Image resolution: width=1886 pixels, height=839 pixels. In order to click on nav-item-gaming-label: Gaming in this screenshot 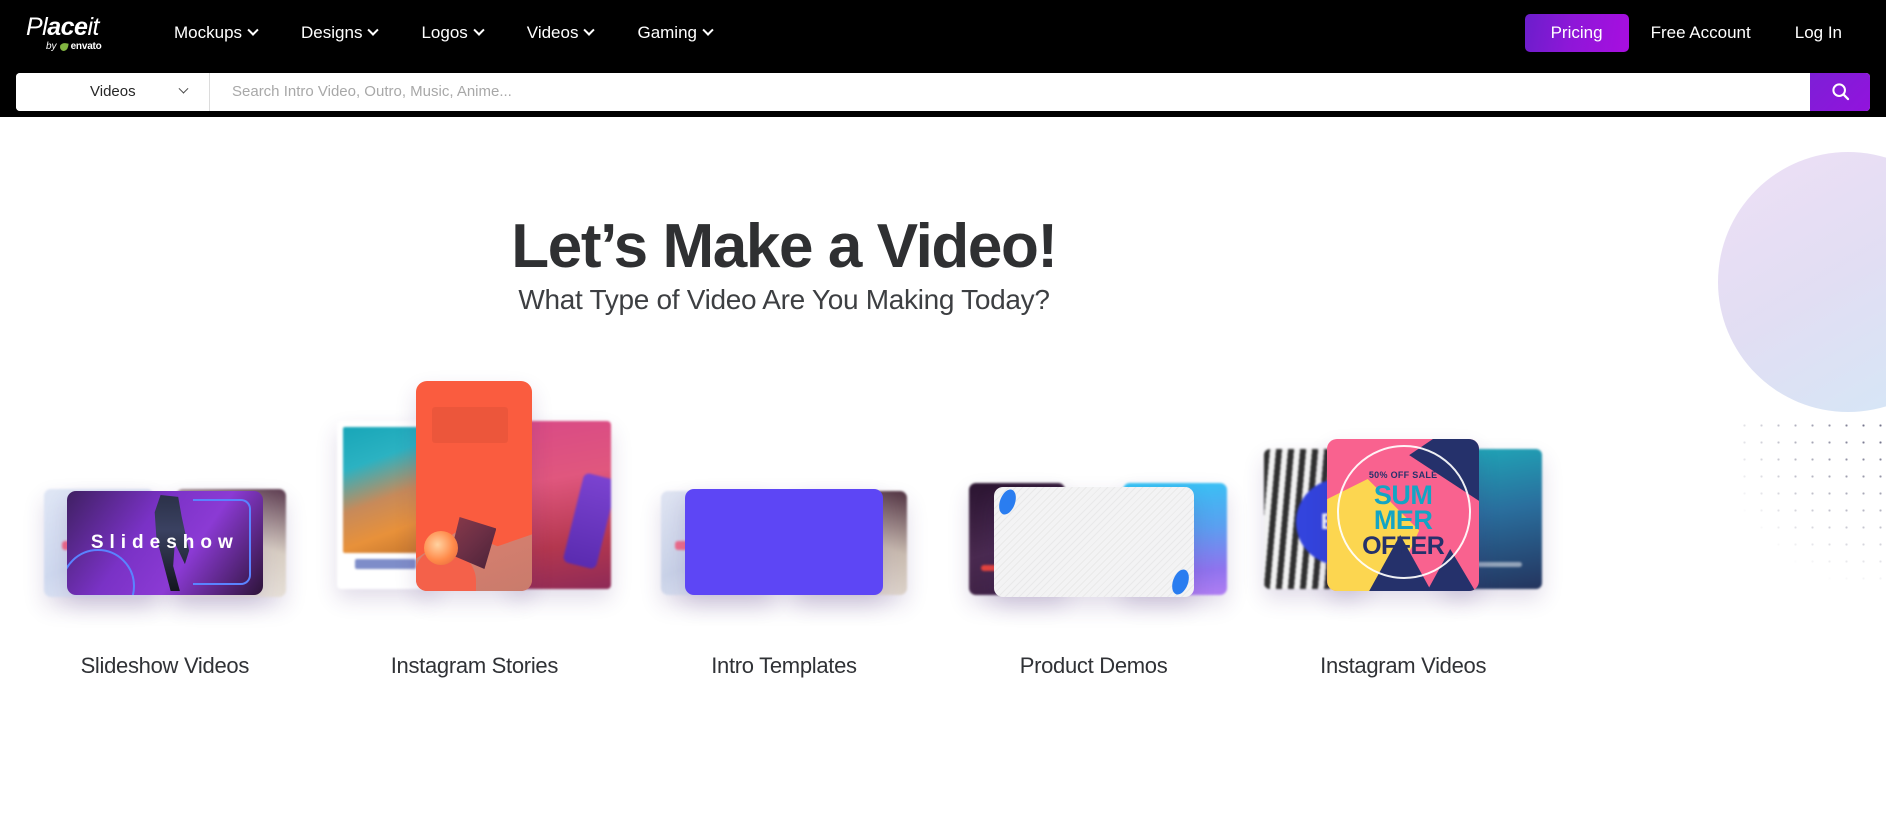, I will do `click(667, 32)`.